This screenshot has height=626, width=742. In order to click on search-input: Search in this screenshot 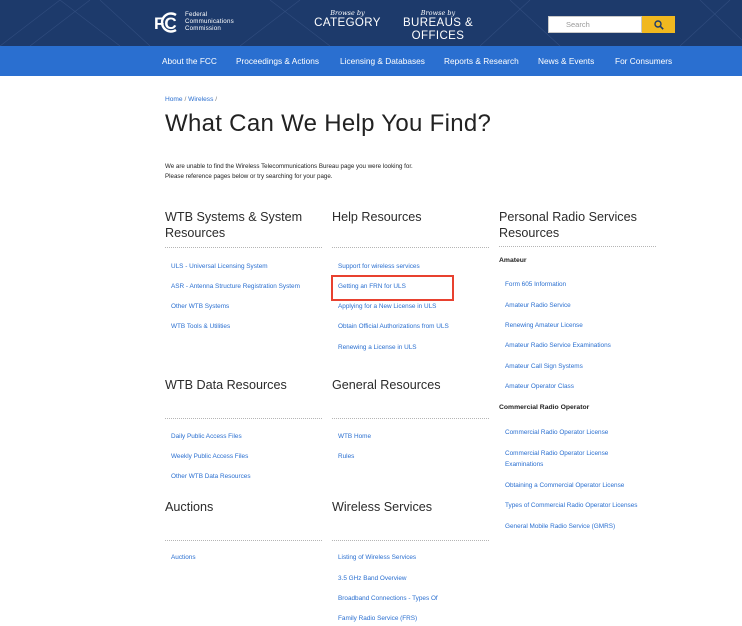, I will do `click(595, 24)`.